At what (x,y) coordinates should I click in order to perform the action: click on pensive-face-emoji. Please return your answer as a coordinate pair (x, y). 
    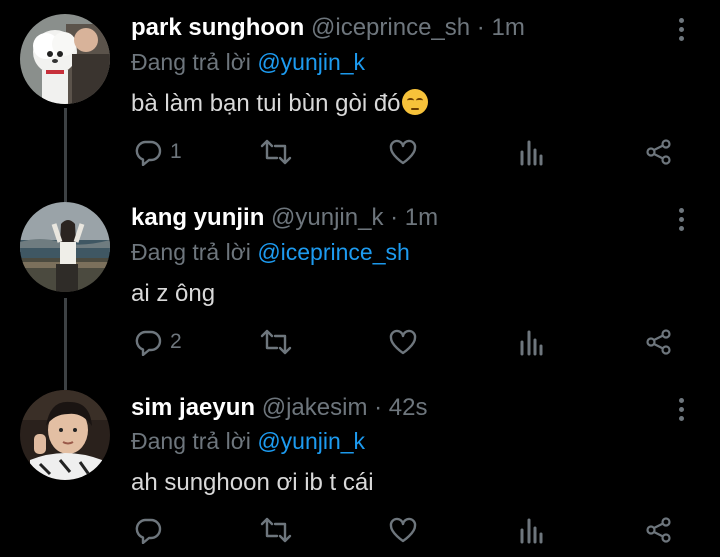
    Looking at the image, I should click on (414, 102).